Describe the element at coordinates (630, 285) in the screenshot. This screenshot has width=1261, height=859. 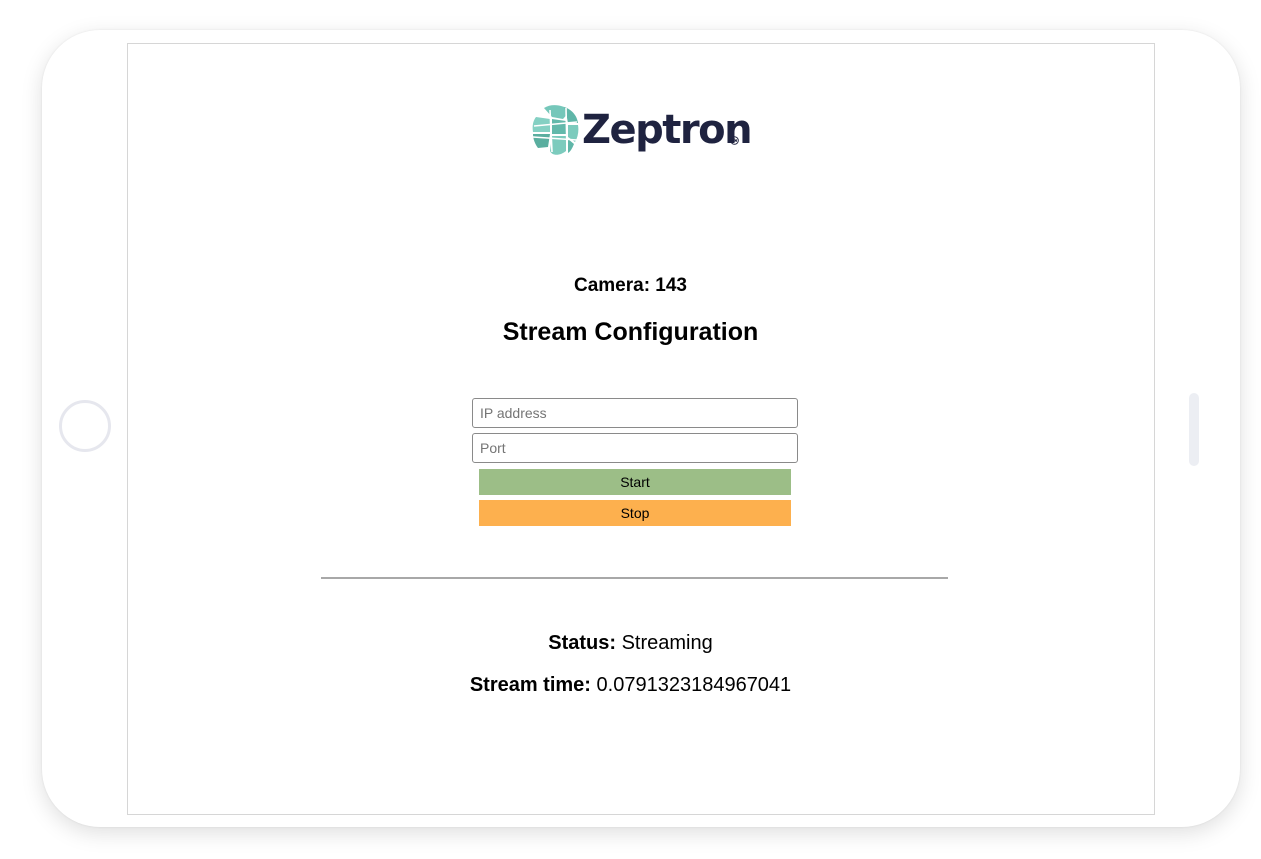
I see `camera-title: Camera: 143` at that location.